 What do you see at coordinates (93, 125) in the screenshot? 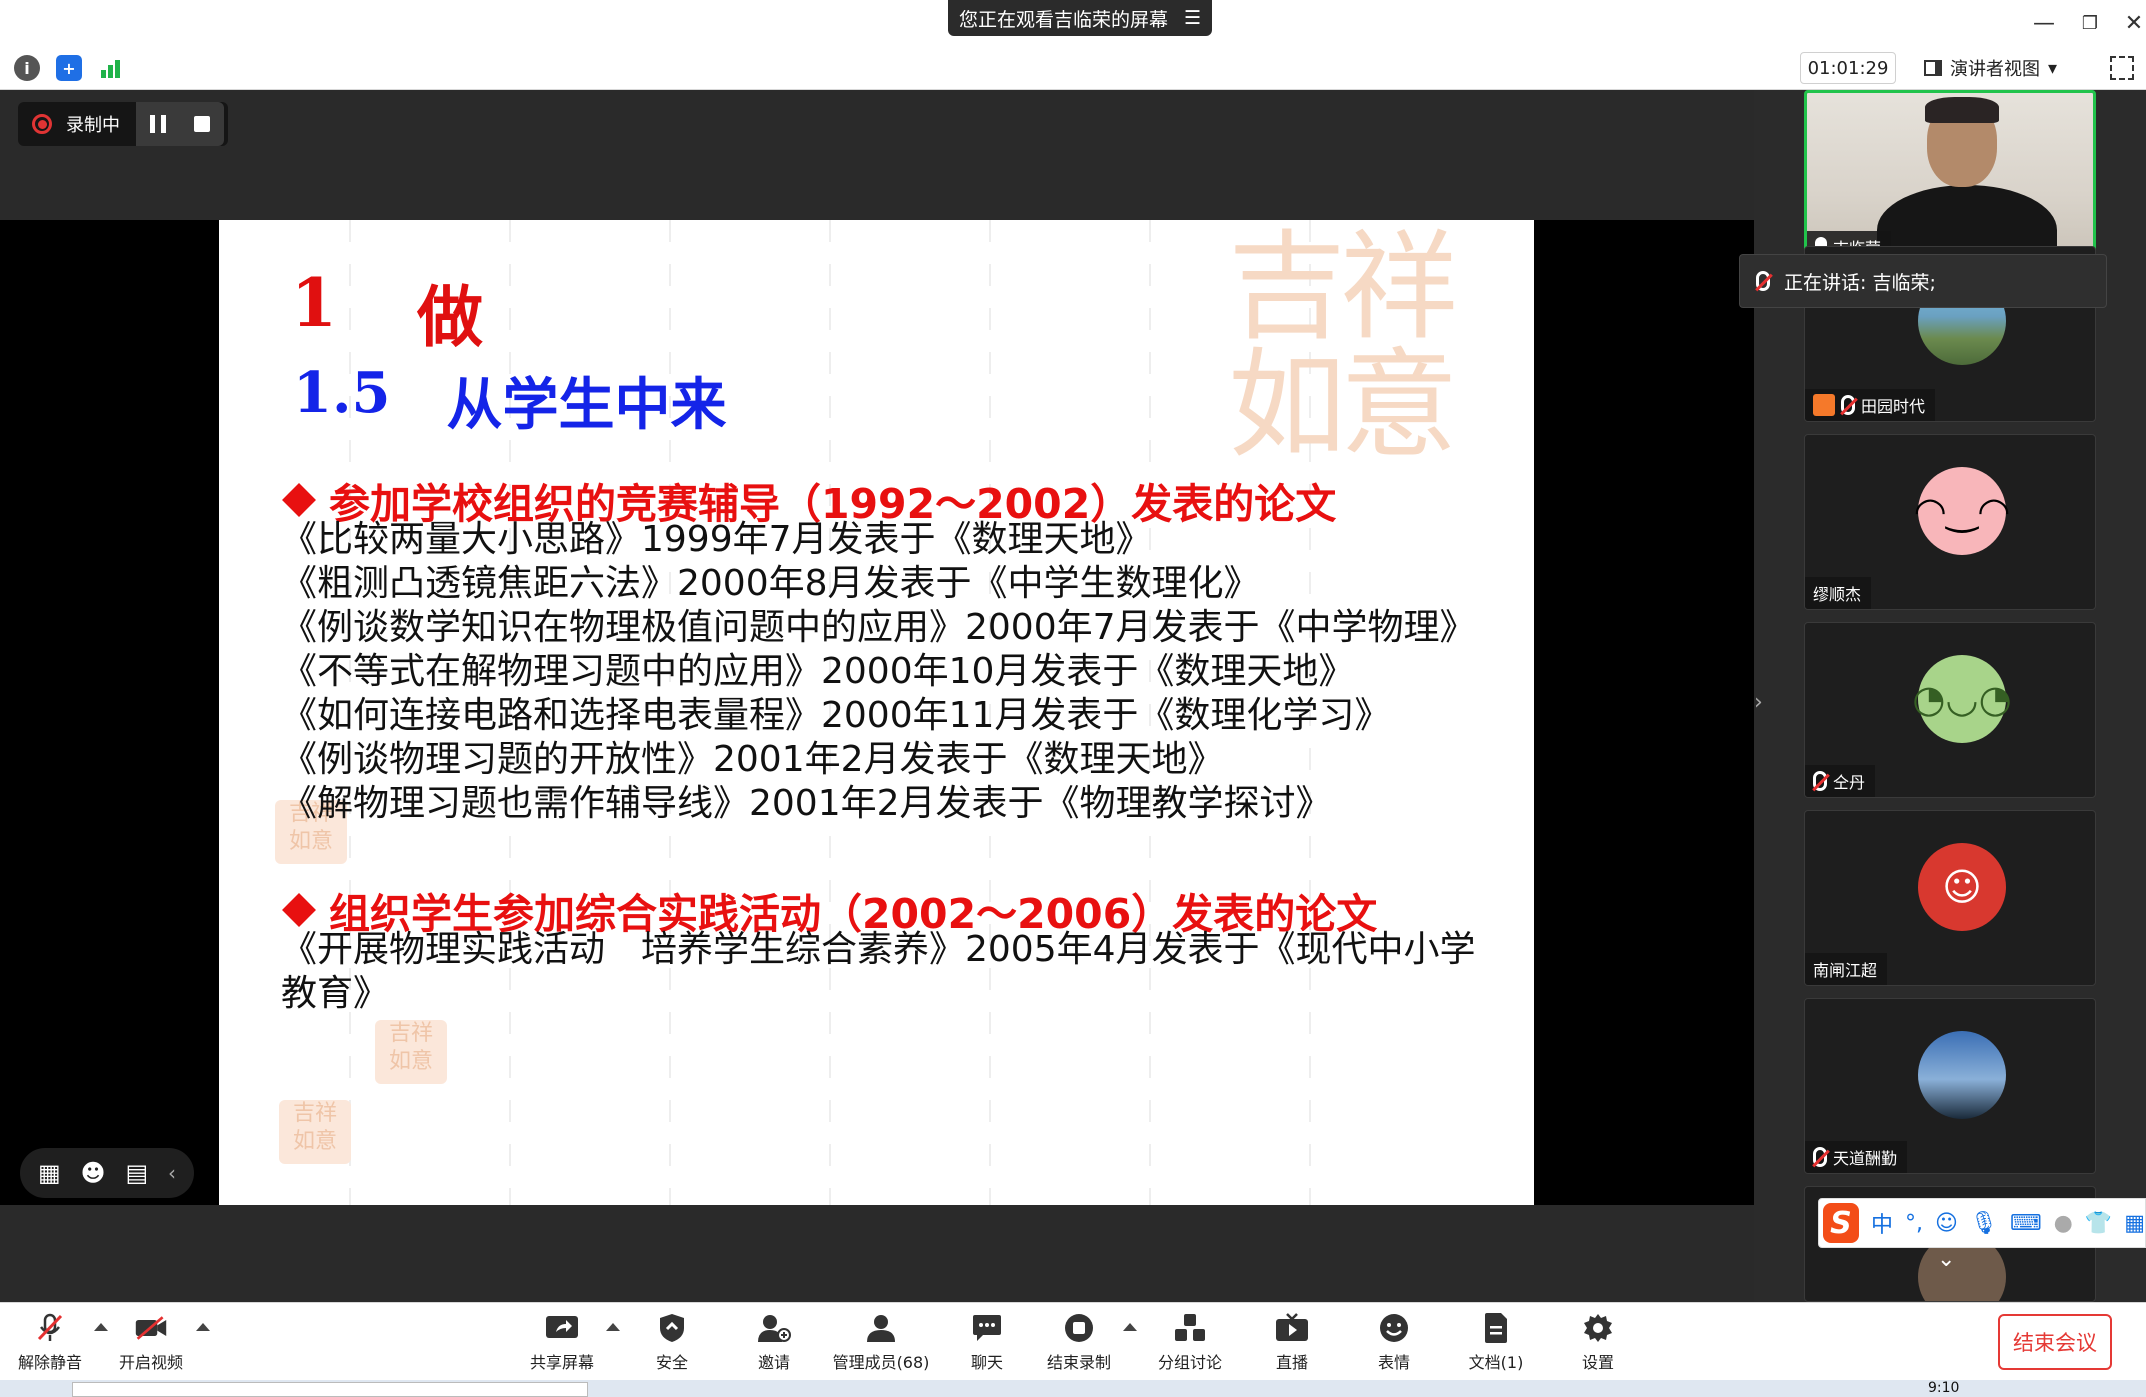
I see `recording-label: 录制中` at bounding box center [93, 125].